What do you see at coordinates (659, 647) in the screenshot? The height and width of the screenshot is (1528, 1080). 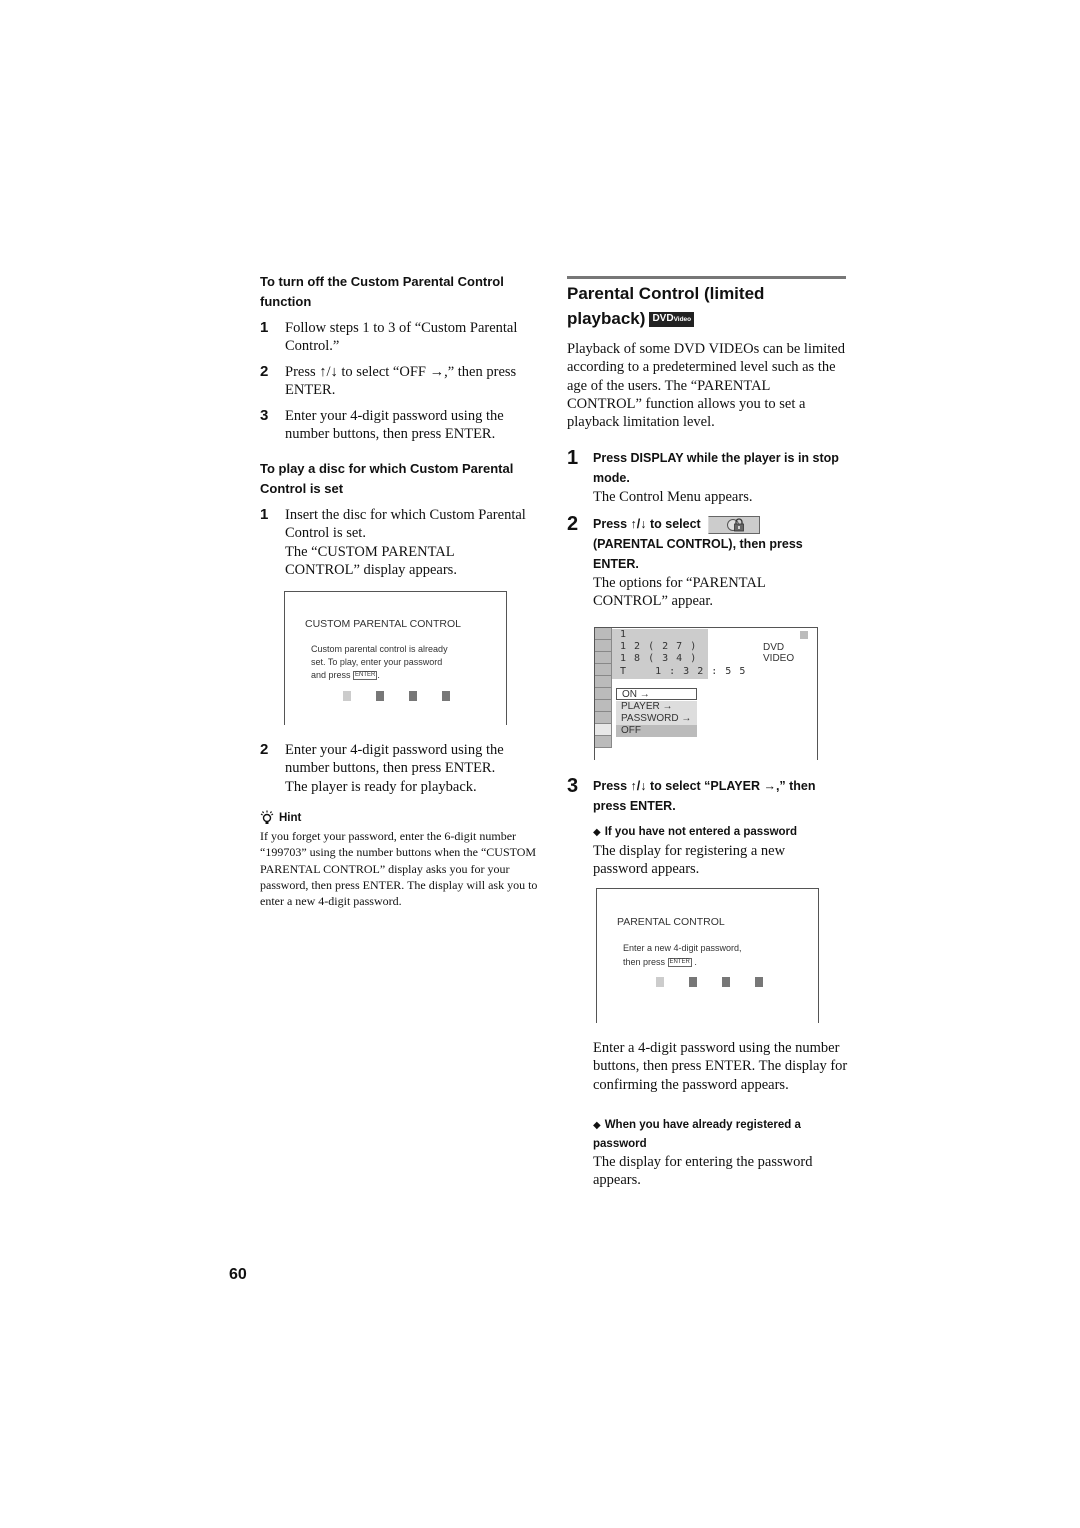 I see `info-line: 1 2 ( 2 7 )` at bounding box center [659, 647].